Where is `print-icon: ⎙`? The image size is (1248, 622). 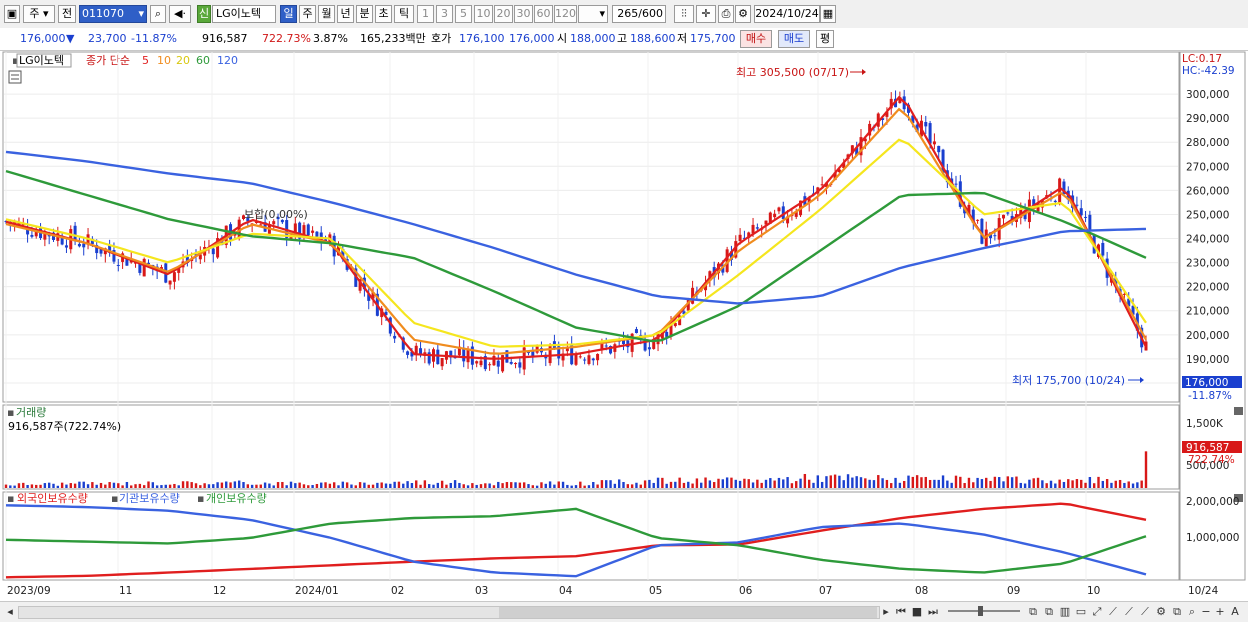 print-icon: ⎙ is located at coordinates (726, 14).